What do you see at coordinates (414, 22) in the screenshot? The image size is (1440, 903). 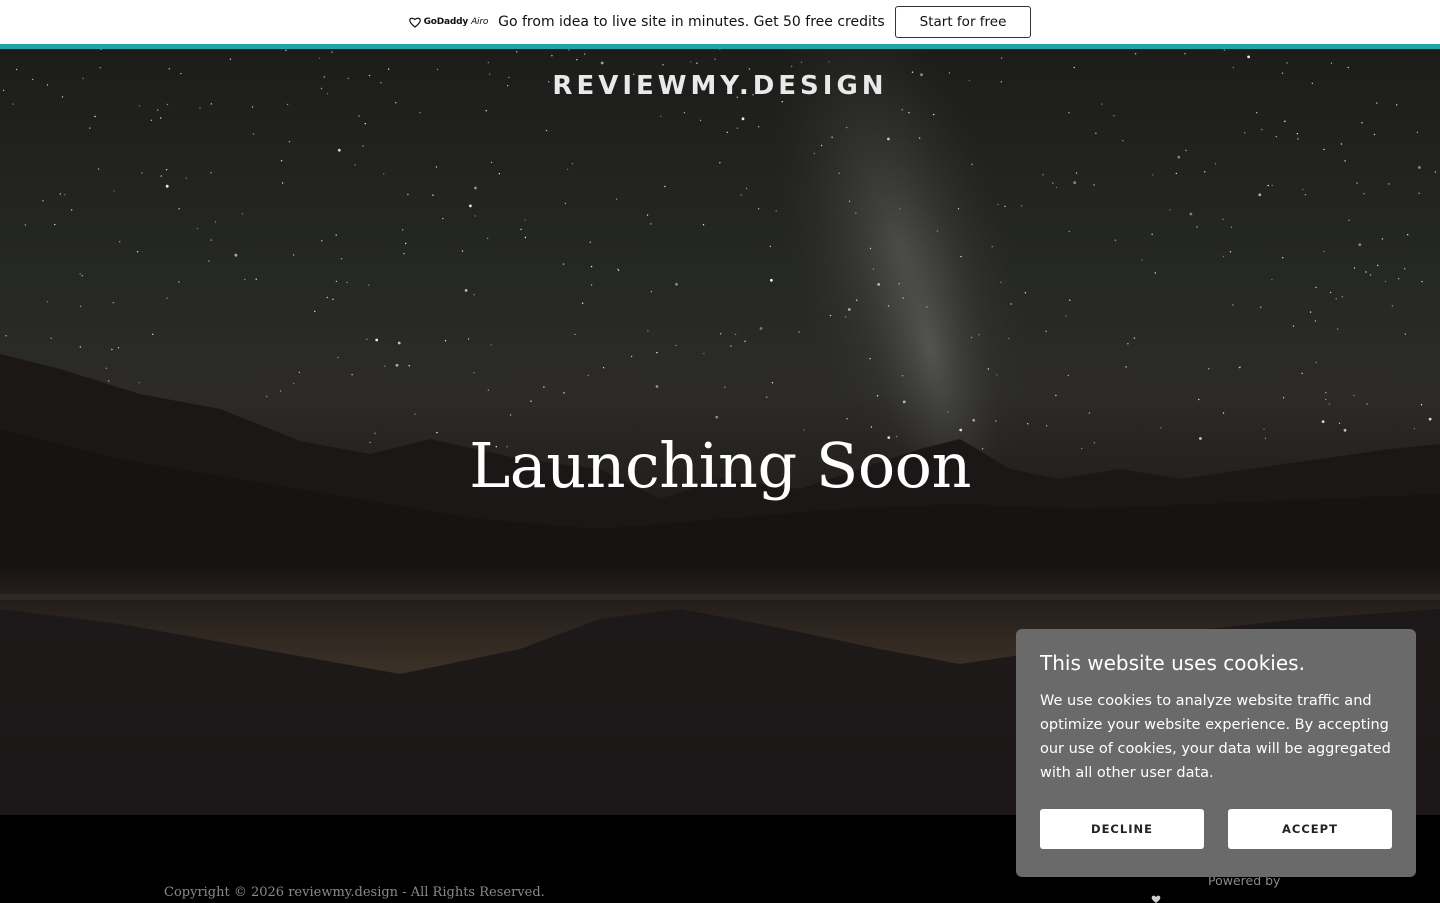 I see `godaddy-heart-icon` at bounding box center [414, 22].